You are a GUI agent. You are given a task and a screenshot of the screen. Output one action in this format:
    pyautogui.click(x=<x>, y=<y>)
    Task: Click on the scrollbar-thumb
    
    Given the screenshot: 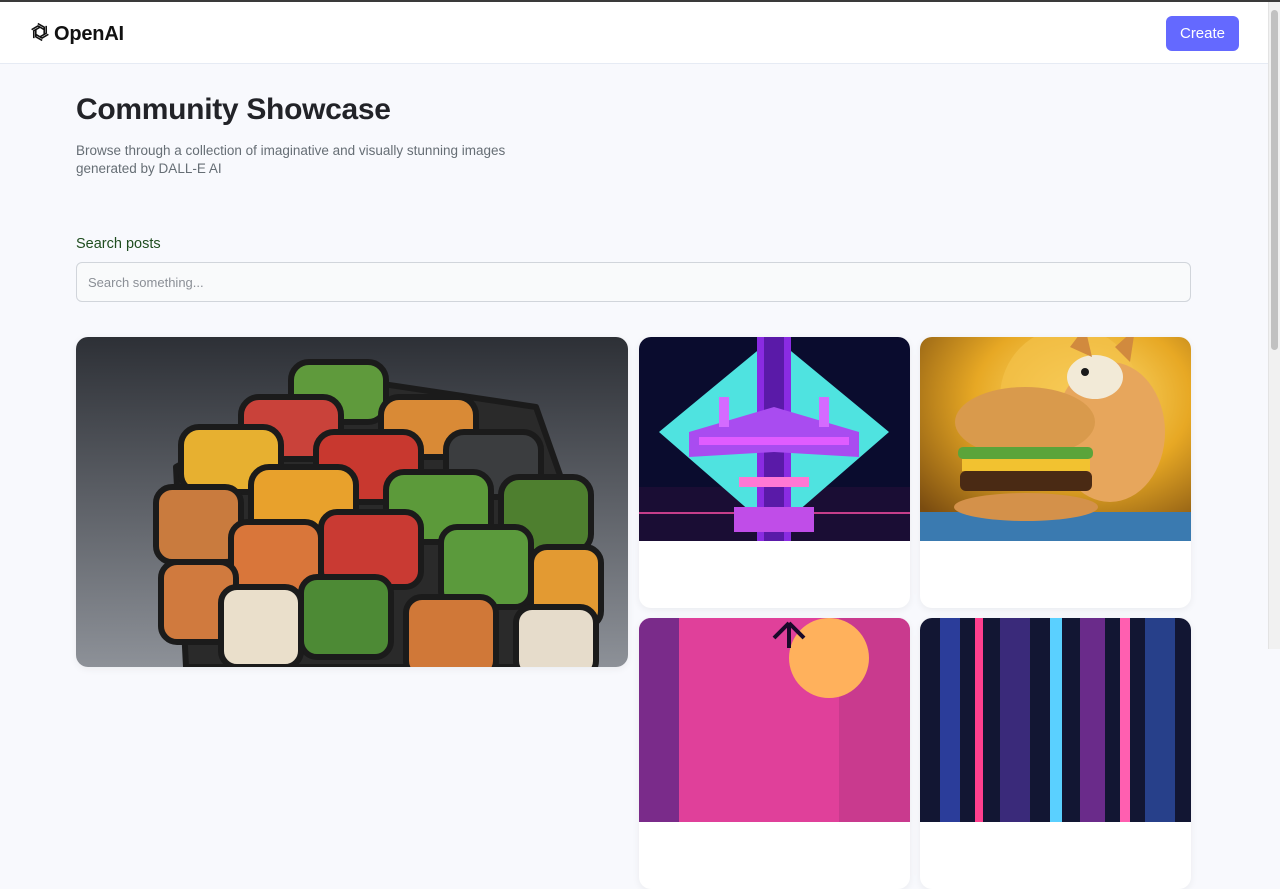 What is the action you would take?
    pyautogui.click(x=1274, y=180)
    